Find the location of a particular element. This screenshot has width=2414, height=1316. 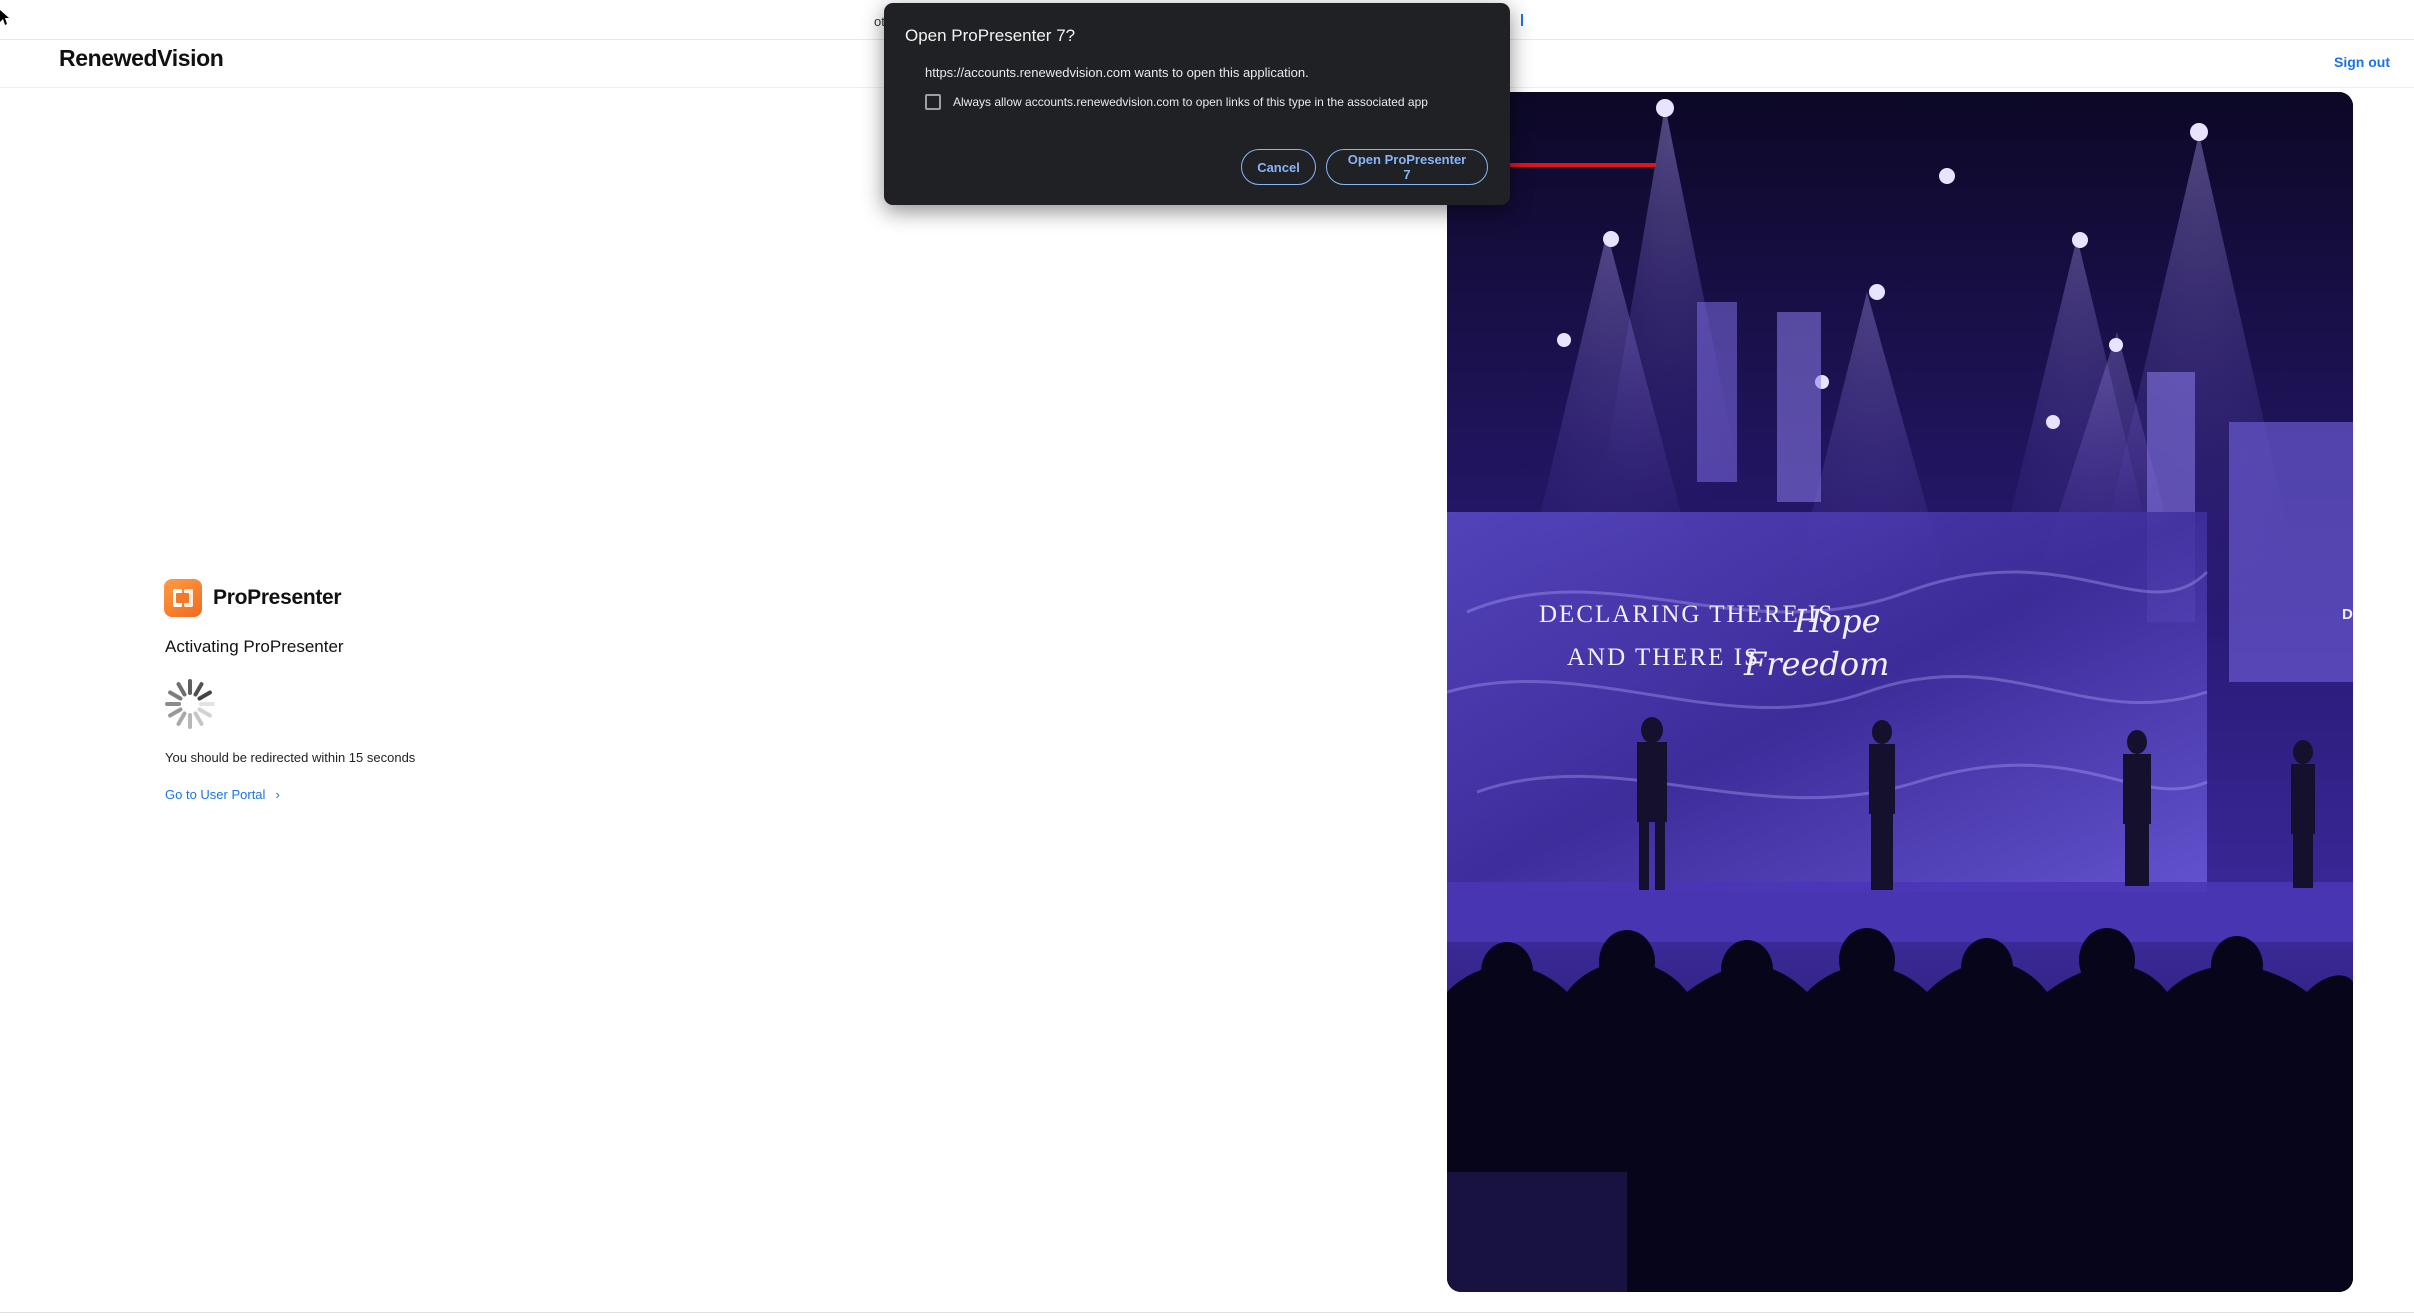

activation-status: Activating ProPresenter is located at coordinates (254, 646).